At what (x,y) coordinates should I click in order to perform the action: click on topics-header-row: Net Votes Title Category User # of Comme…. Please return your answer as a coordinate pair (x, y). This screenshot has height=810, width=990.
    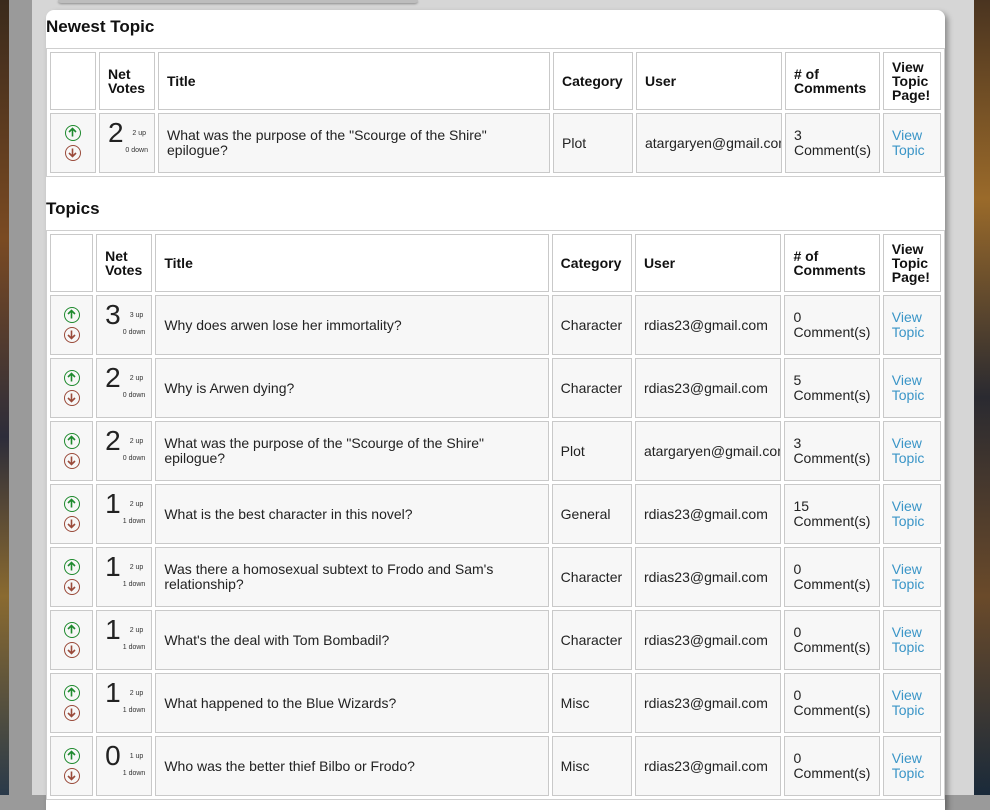
    Looking at the image, I should click on (495, 263).